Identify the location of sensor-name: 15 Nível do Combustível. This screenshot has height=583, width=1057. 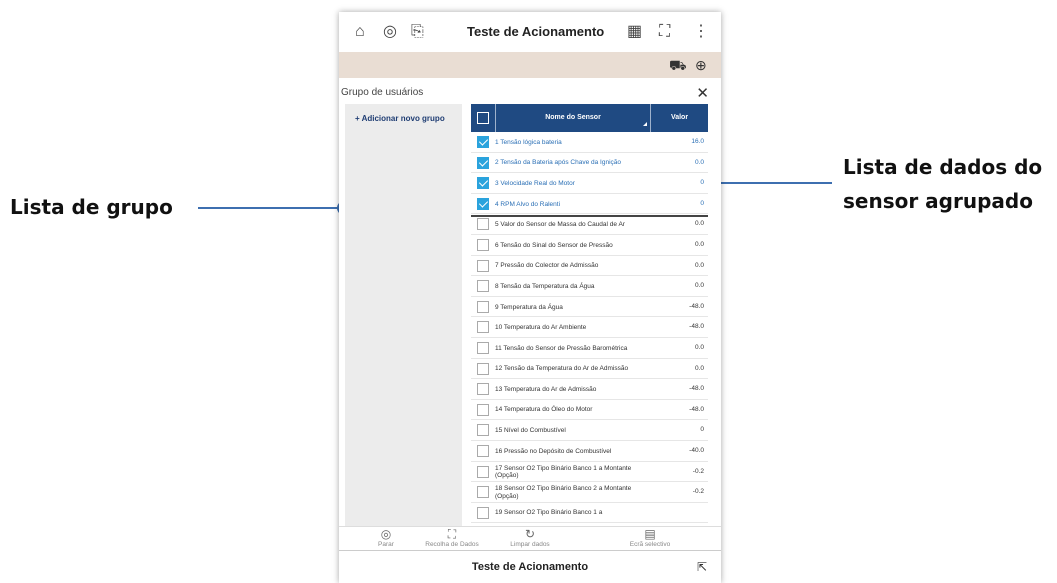
(530, 431).